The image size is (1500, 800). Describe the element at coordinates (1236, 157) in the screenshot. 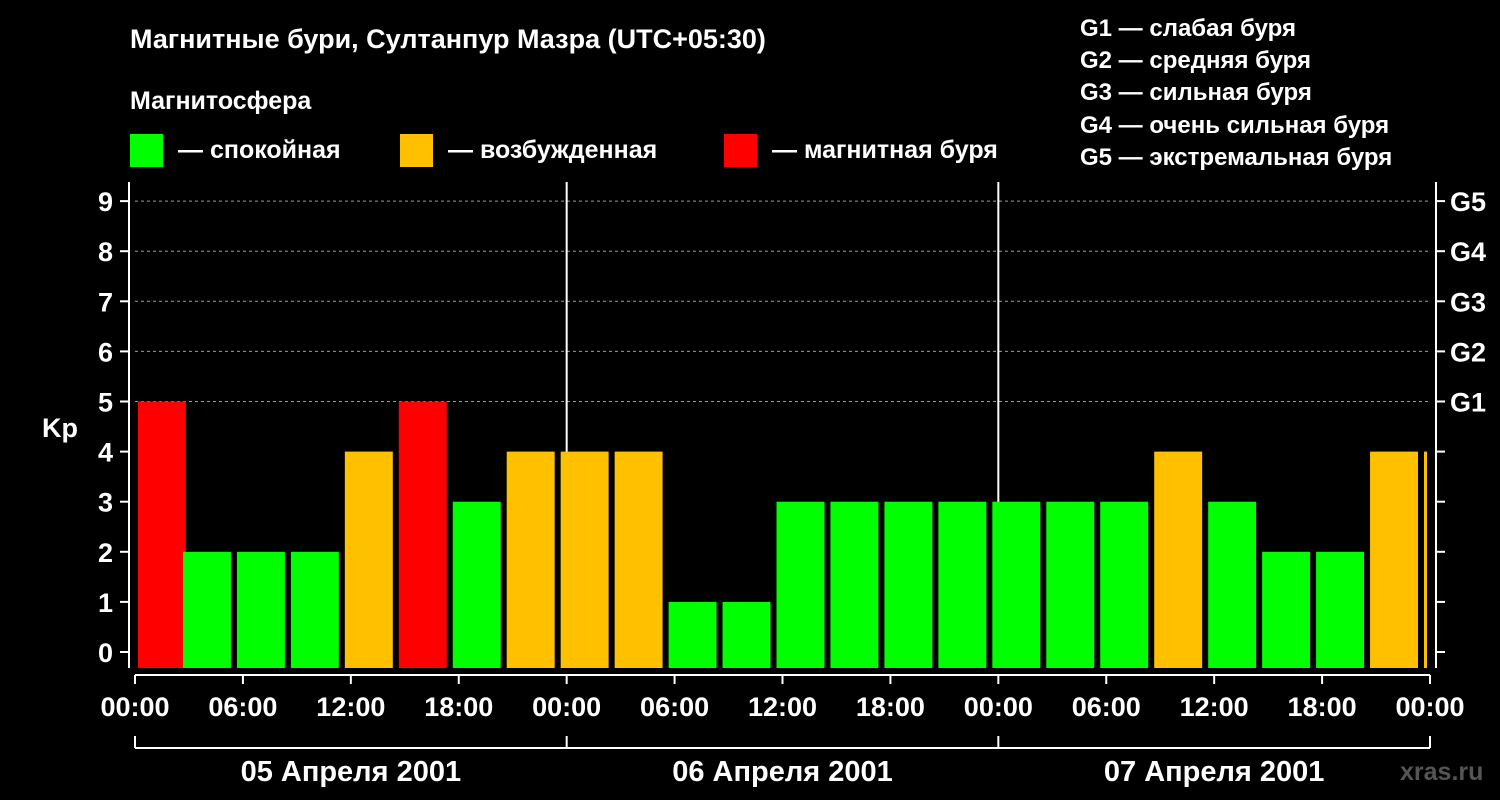

I see `g5-legend: G5 — экстремальная буря` at that location.